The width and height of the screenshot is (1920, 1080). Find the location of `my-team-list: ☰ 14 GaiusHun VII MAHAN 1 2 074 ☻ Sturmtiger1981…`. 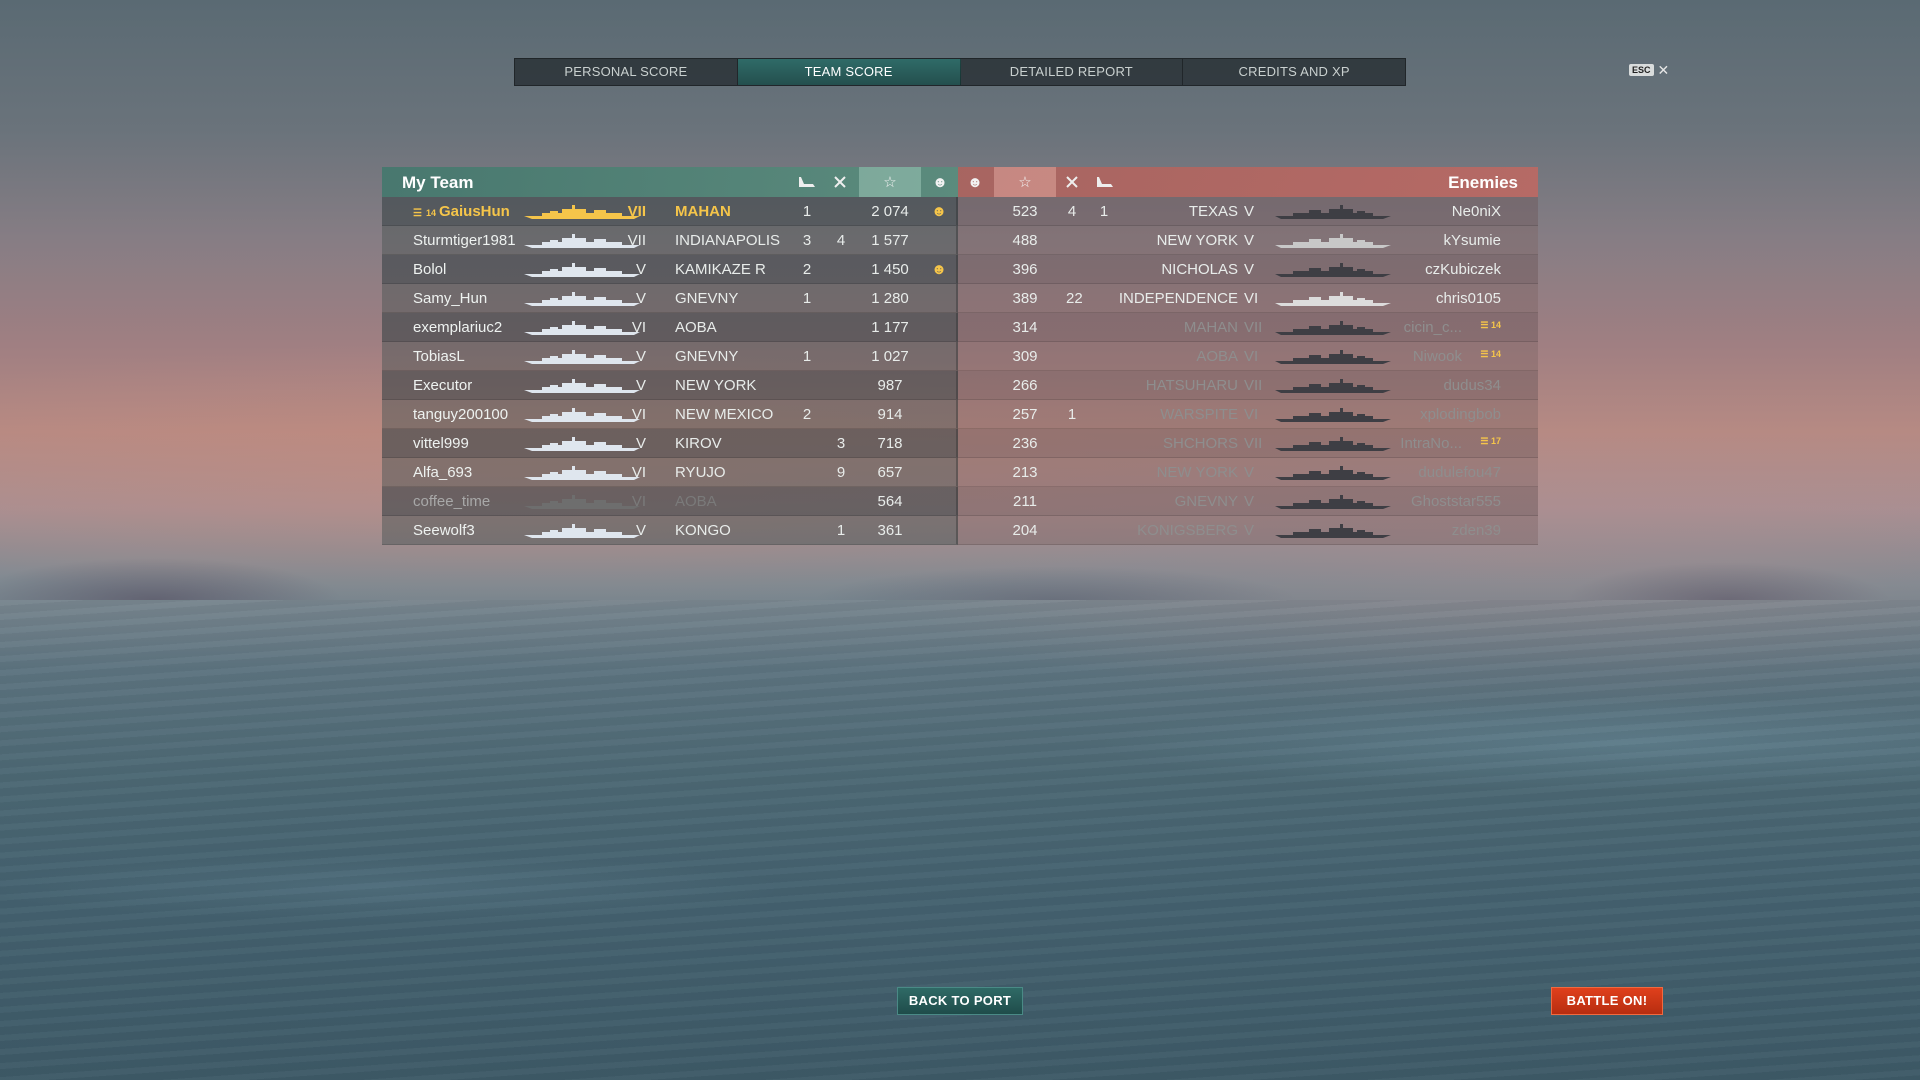

my-team-list: ☰ 14 GaiusHun VII MAHAN 1 2 074 ☻ Sturmtiger1981… is located at coordinates (670, 371).